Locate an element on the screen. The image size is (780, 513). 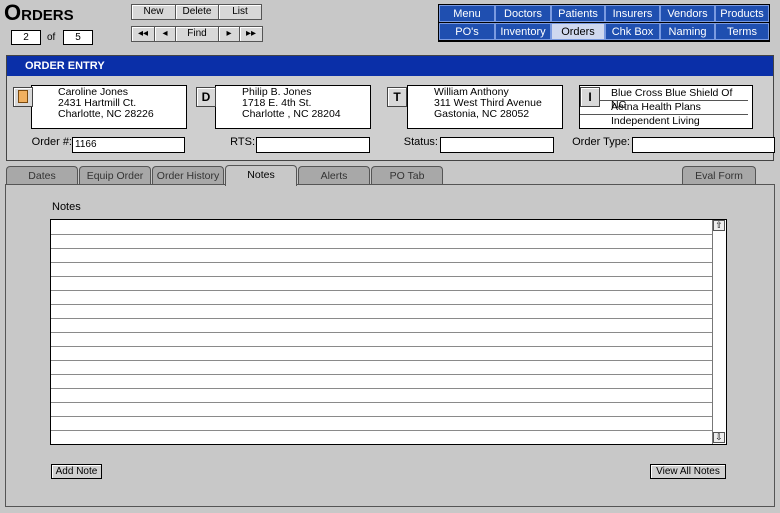
page-title: Orders is located at coordinates (39, 12).